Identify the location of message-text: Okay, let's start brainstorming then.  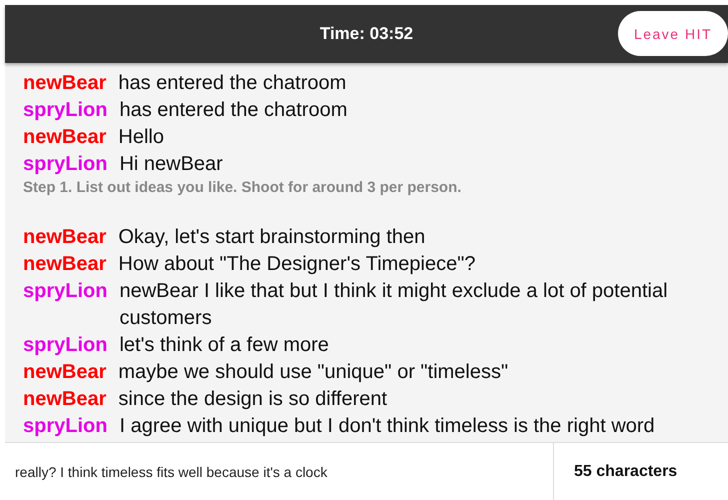
(272, 237).